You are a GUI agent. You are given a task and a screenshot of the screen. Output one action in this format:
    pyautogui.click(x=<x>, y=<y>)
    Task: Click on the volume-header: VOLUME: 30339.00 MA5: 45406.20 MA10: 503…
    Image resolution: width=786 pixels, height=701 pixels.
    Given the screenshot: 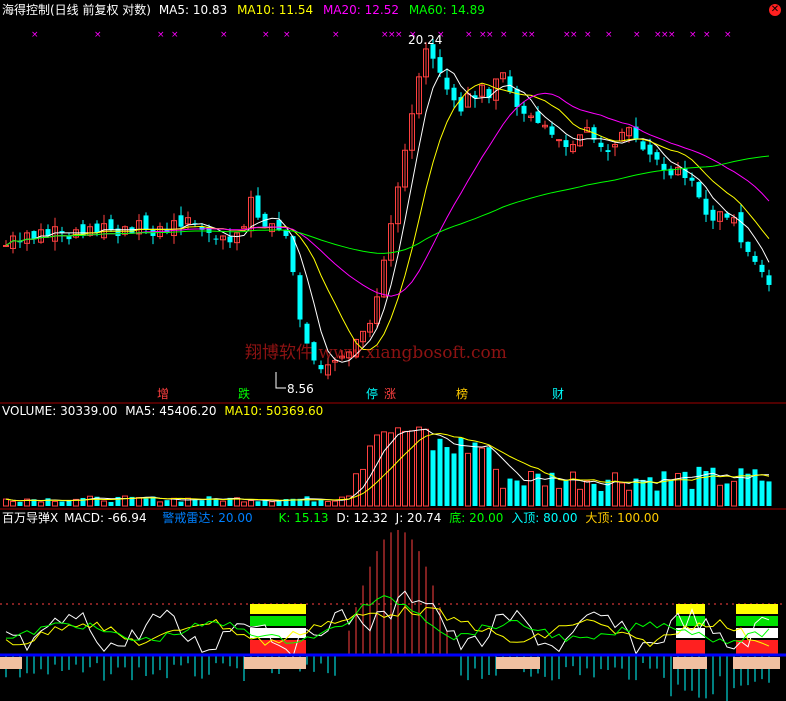 What is the action you would take?
    pyautogui.click(x=162, y=411)
    